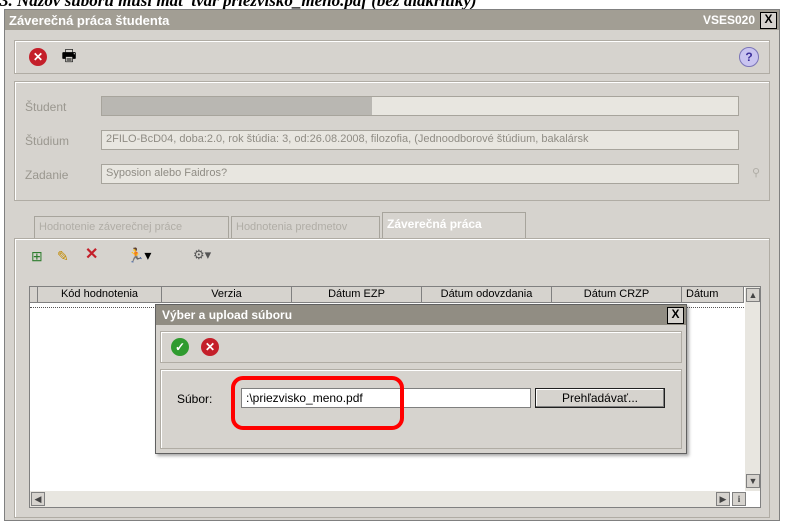  Describe the element at coordinates (421, 315) in the screenshot. I see `dialog-title-bar: Výber a upload súboru X` at that location.